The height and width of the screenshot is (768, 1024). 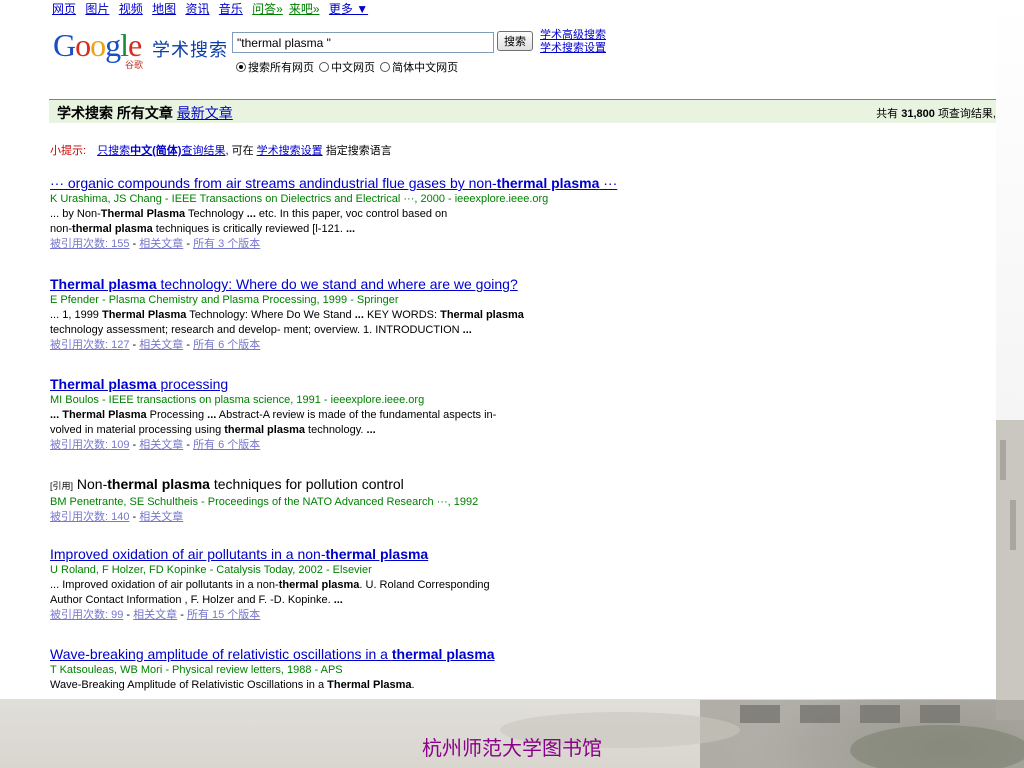 I want to click on title-part: Non-, so click(x=90, y=484).